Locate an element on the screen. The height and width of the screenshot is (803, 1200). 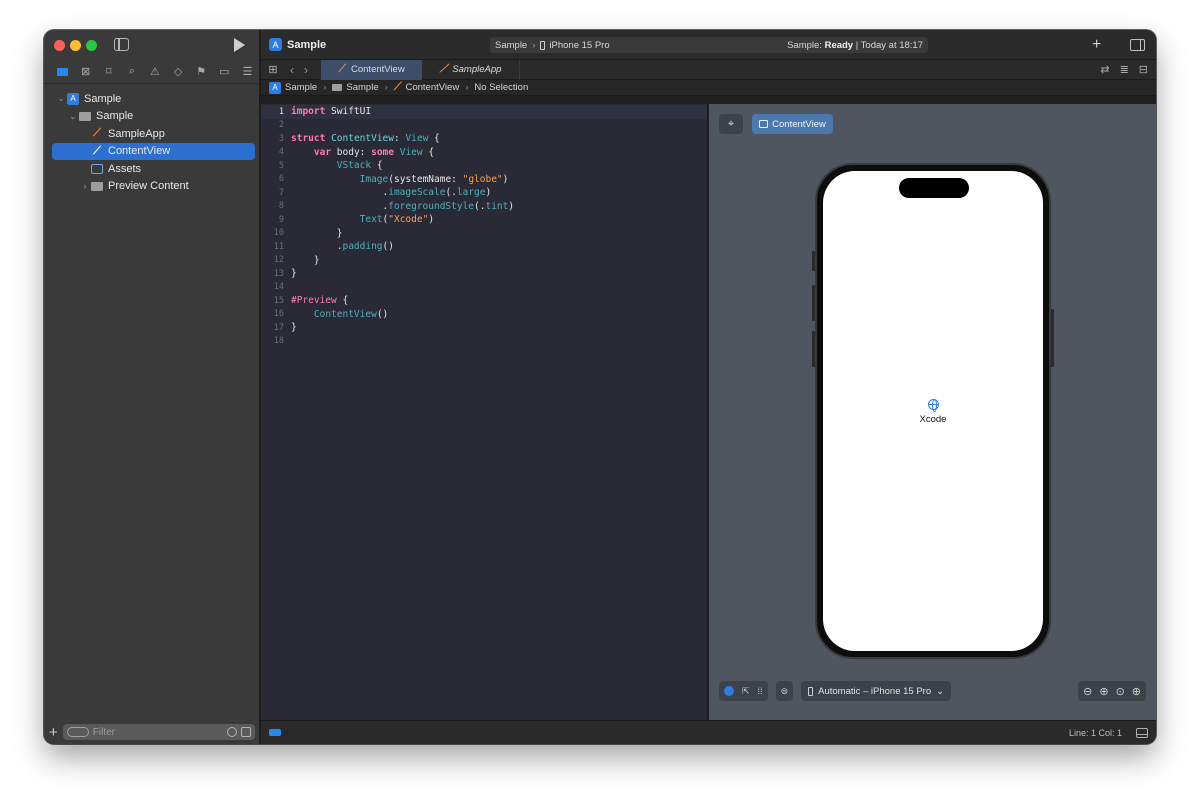
jumpbar-group: Sample is located at coordinates (362, 87).